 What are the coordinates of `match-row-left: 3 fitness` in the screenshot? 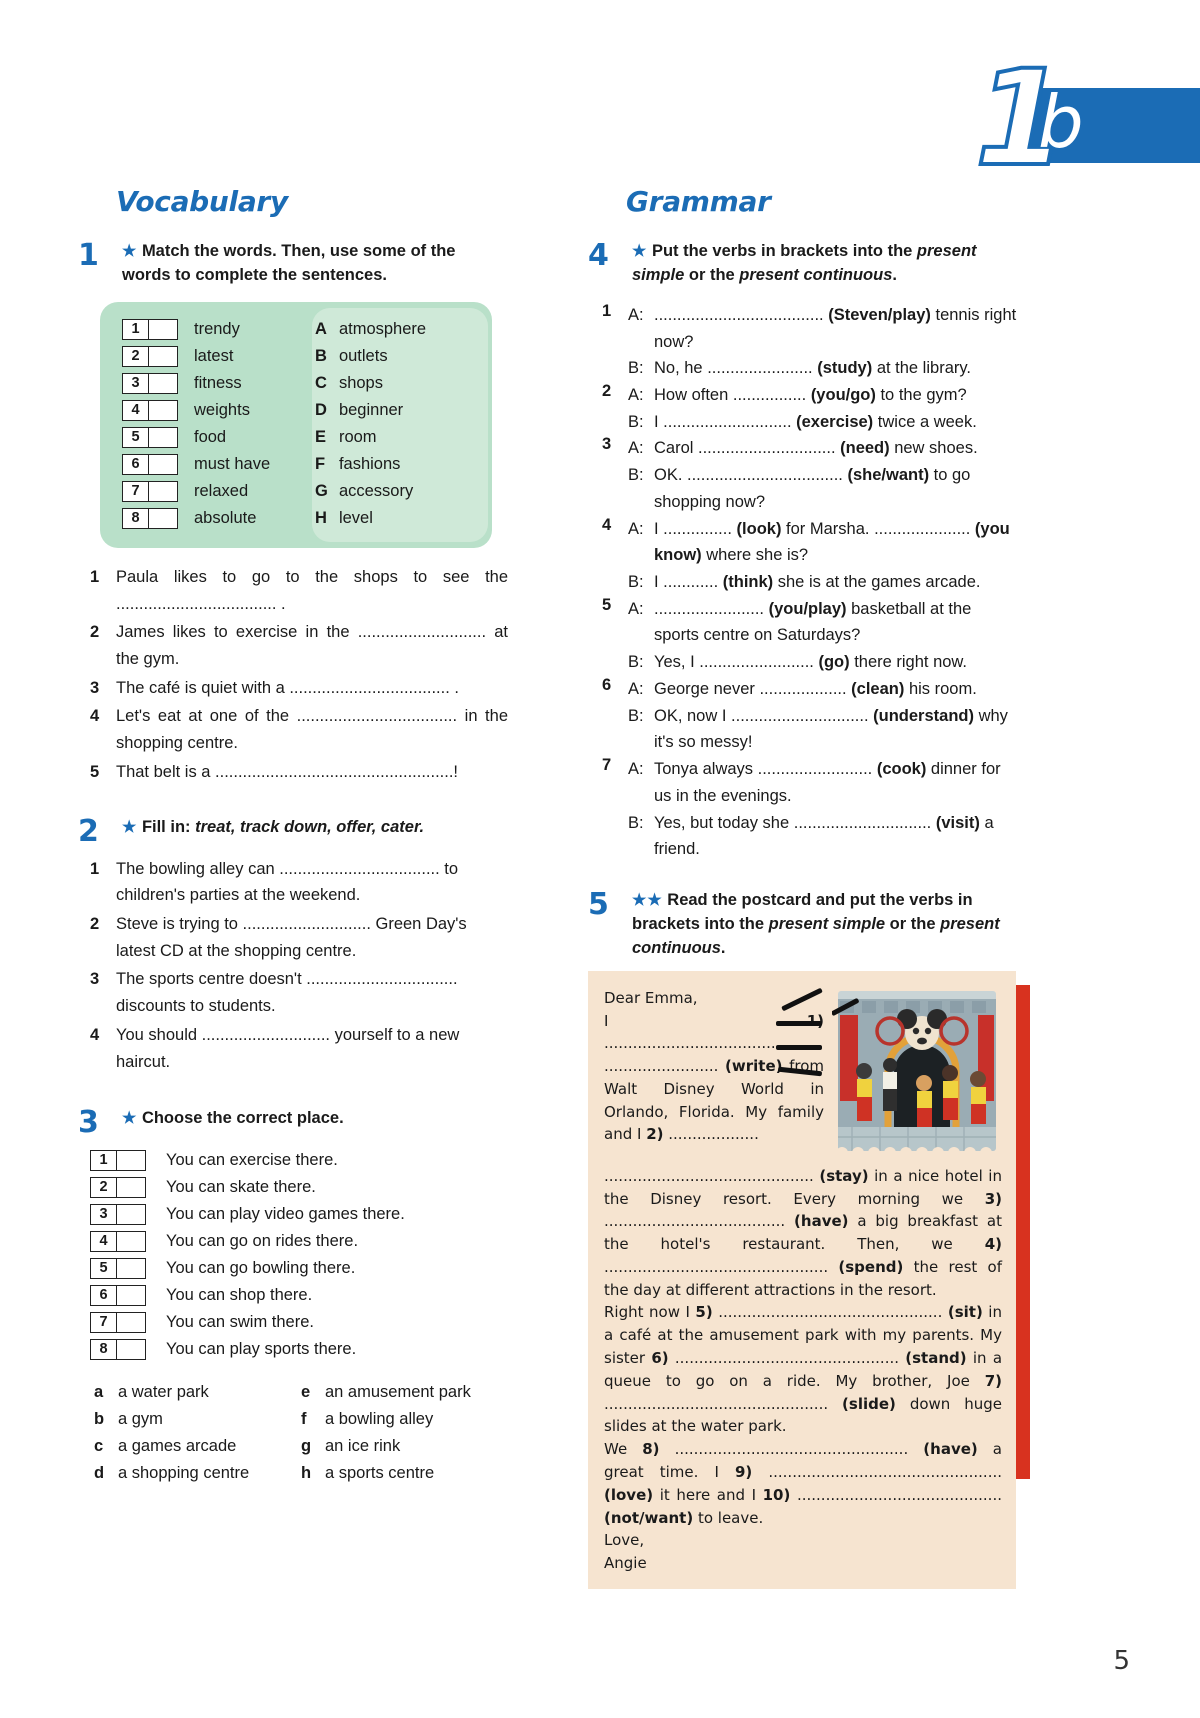 It's located at (211, 383).